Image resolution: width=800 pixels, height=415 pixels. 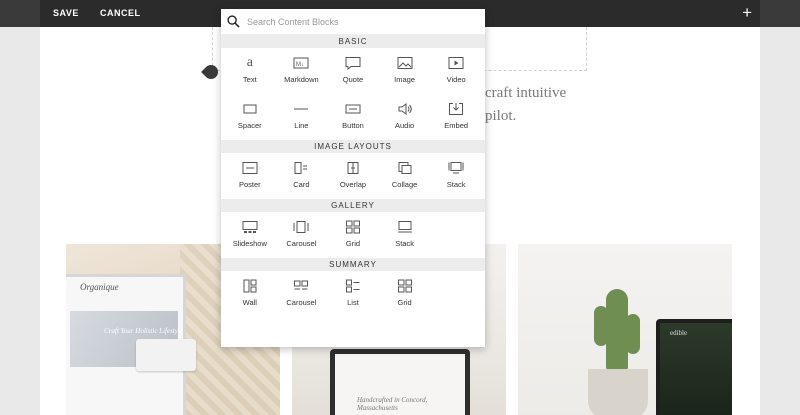 What do you see at coordinates (353, 146) in the screenshot?
I see `section-header-image-layouts: IMAGE LAYOUTS` at bounding box center [353, 146].